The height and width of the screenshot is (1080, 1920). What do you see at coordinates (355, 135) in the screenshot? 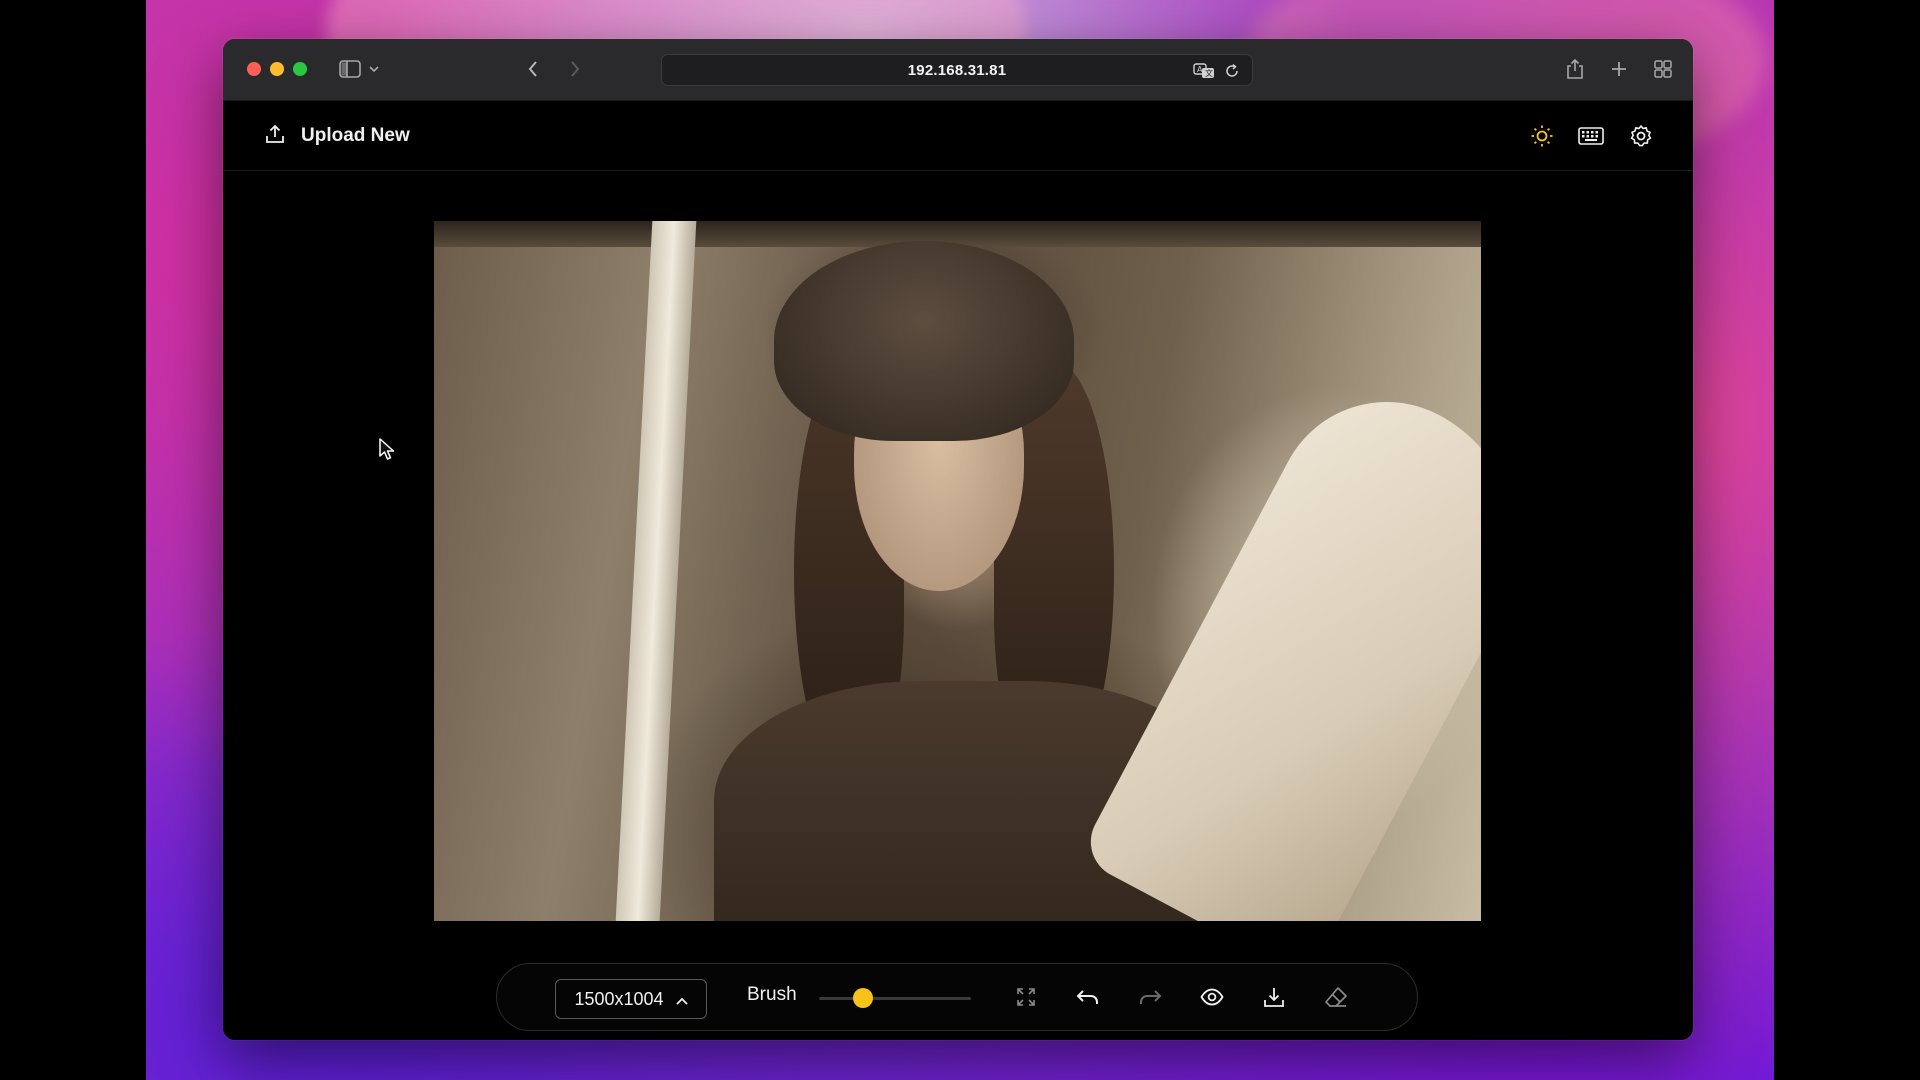
I see `upload-new-label: Upload New` at bounding box center [355, 135].